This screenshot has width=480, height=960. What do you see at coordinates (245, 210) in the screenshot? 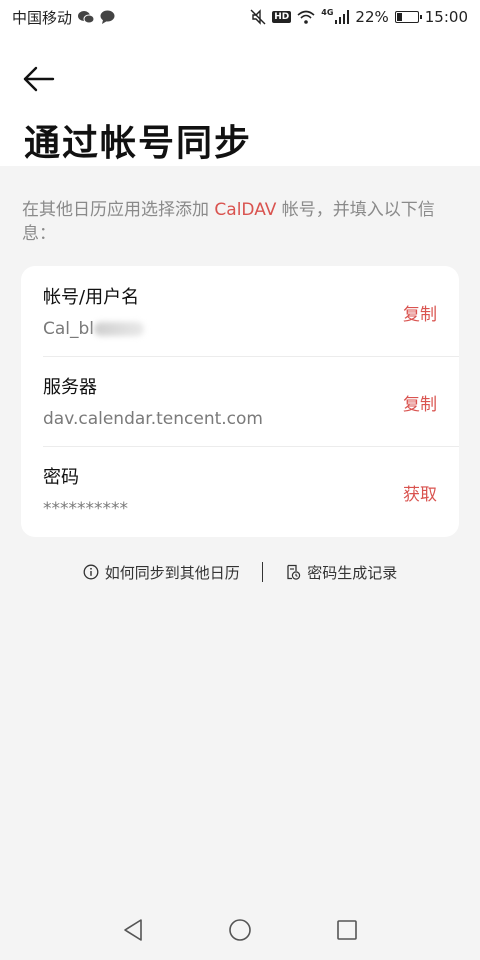
I see `caldav-highlight: CalDAV` at bounding box center [245, 210].